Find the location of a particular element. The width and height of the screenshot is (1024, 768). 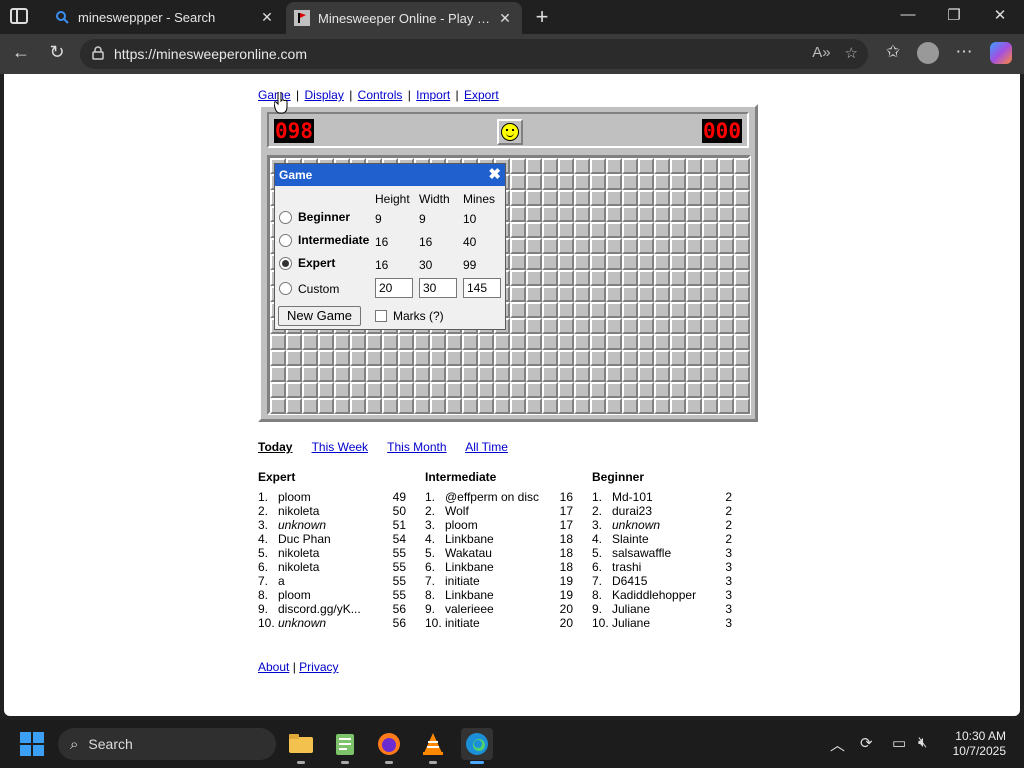

back-icon: ← is located at coordinates (21, 52).